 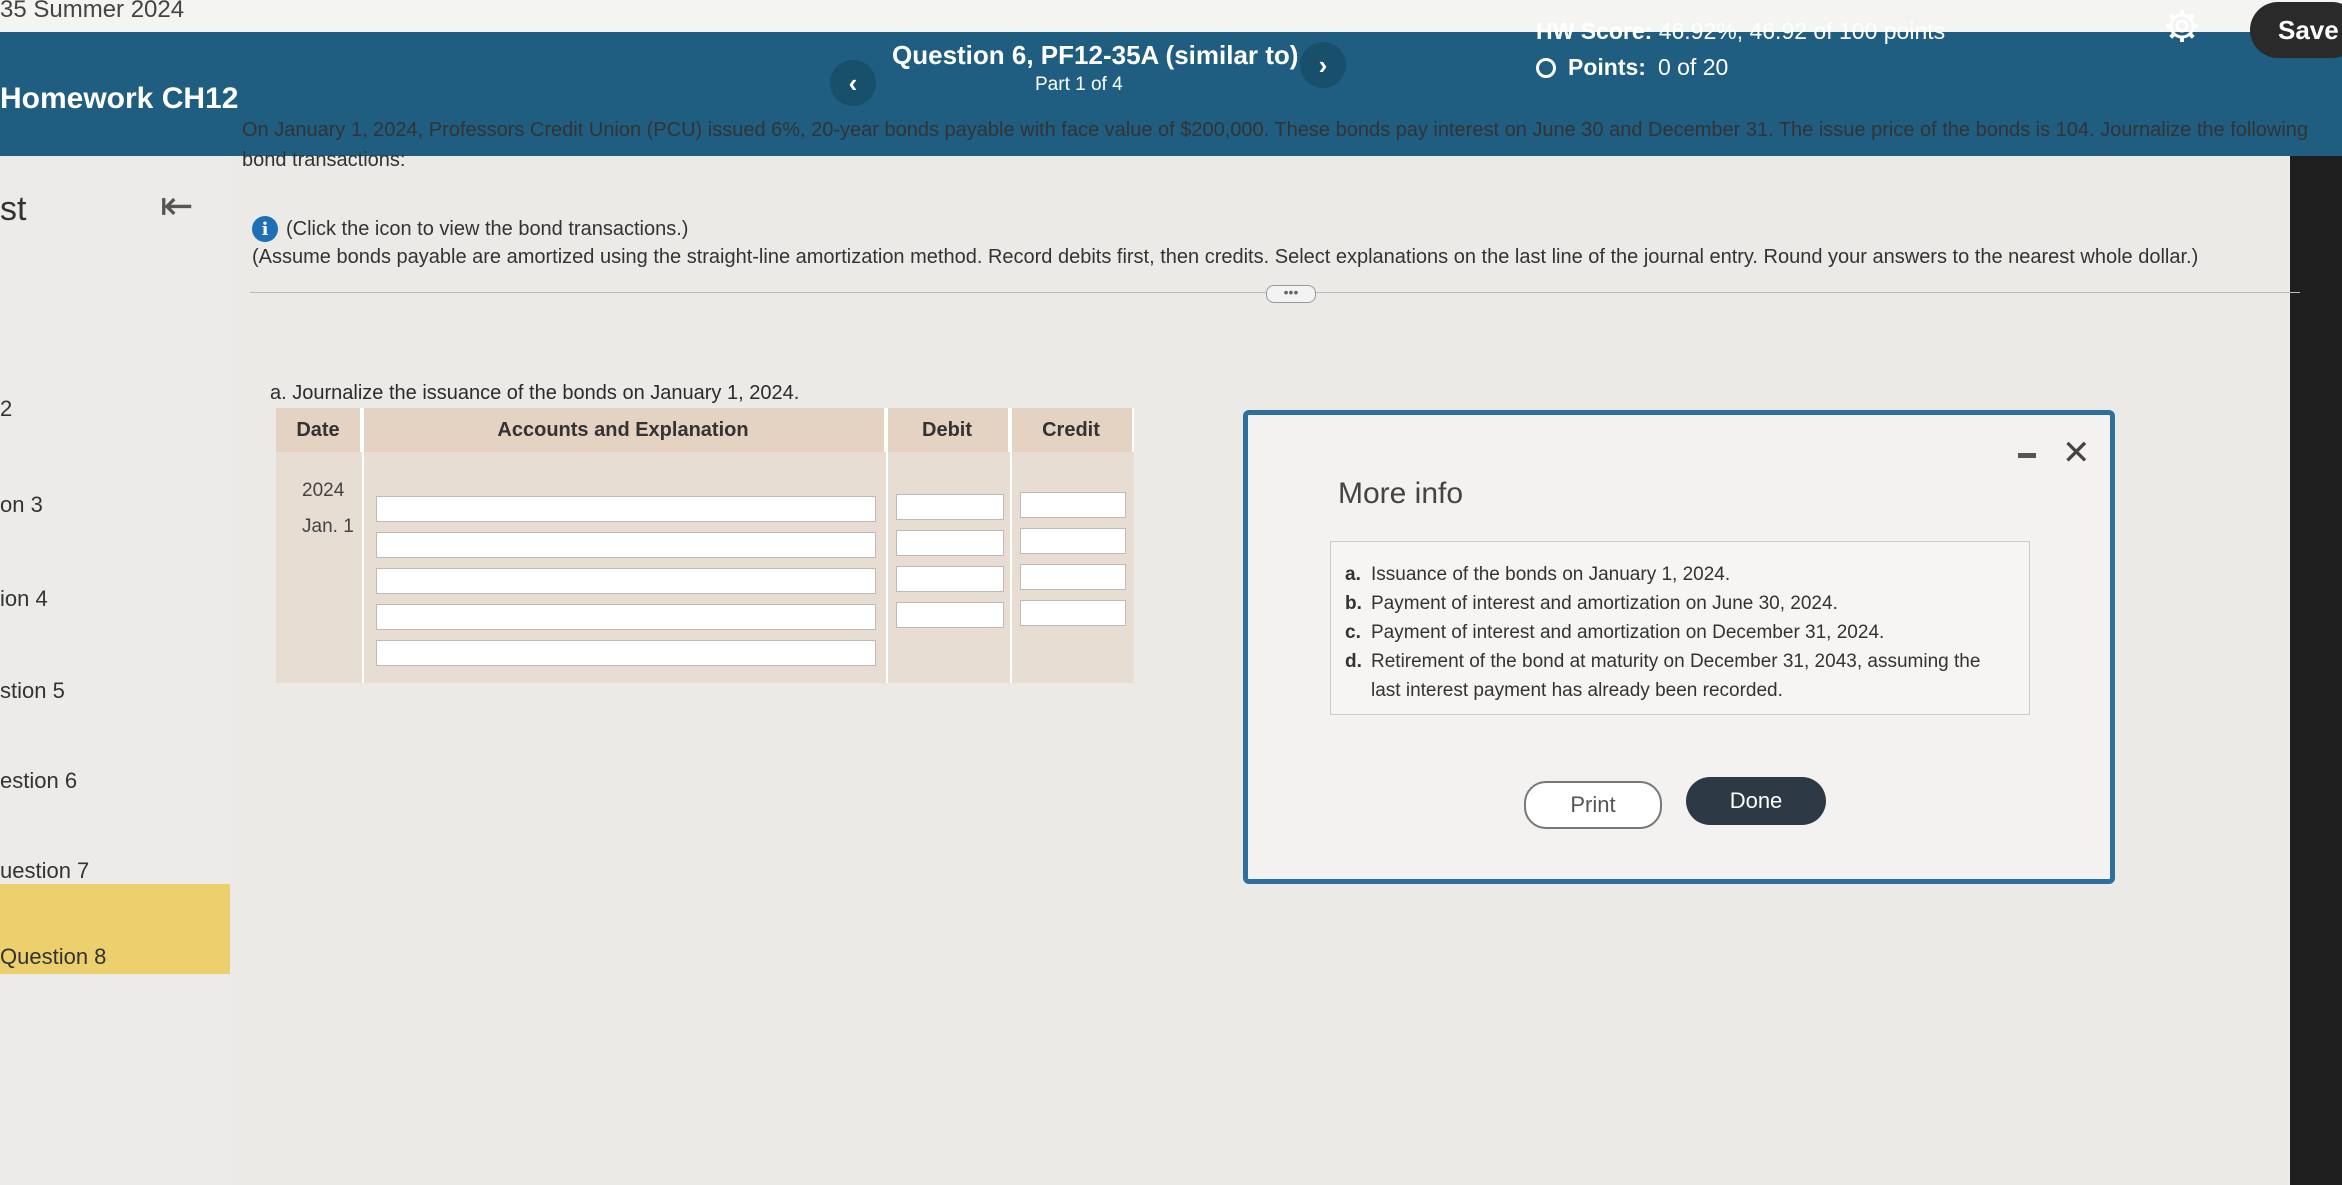 I want to click on hw-score: HW Score: 46.92%, 46.92 of 100 points, so click(x=1740, y=31).